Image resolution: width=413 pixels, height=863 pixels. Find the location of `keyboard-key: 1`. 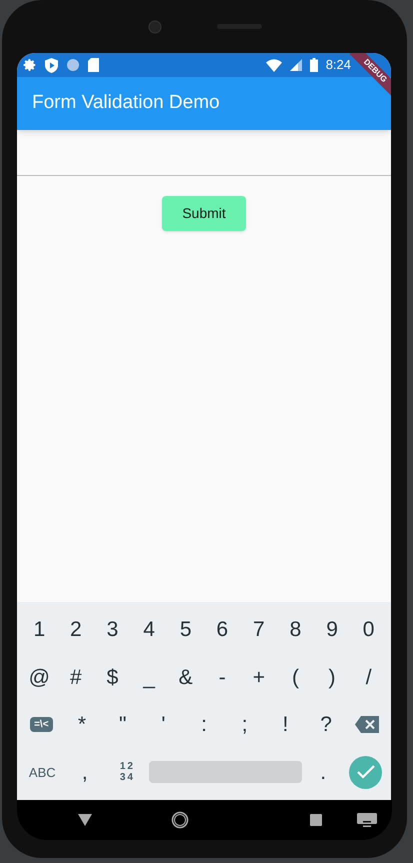

keyboard-key: 1 is located at coordinates (39, 629).